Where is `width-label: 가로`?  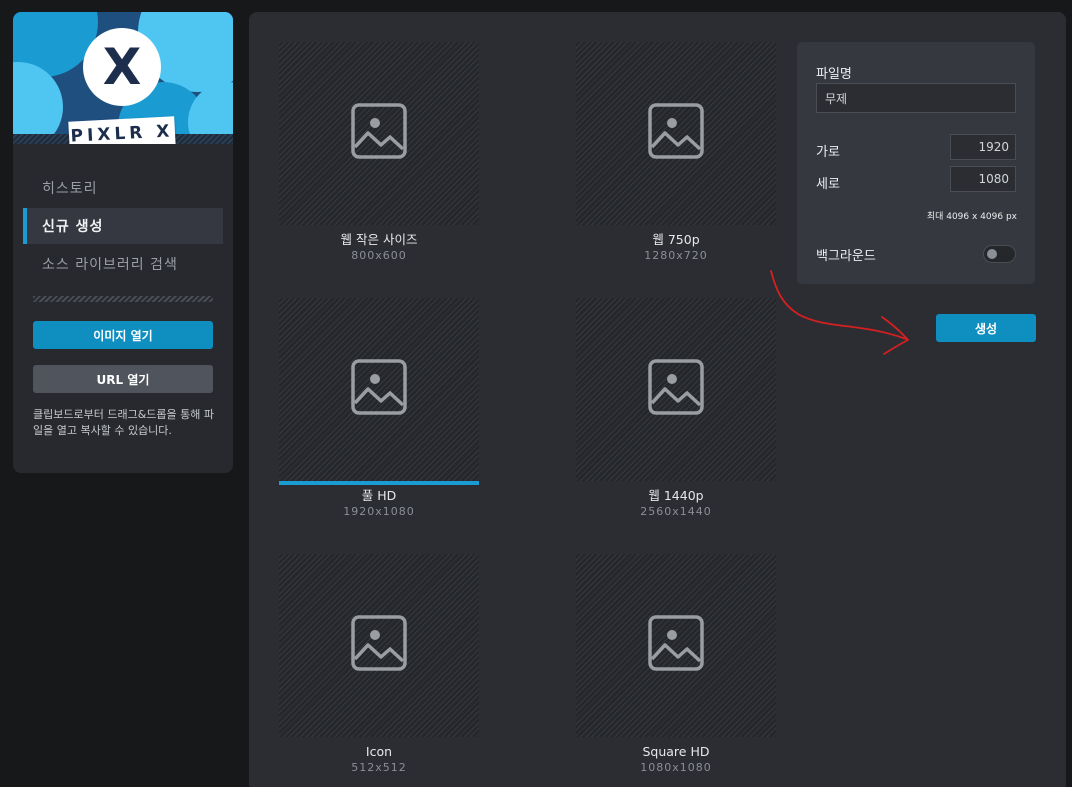 width-label: 가로 is located at coordinates (828, 152).